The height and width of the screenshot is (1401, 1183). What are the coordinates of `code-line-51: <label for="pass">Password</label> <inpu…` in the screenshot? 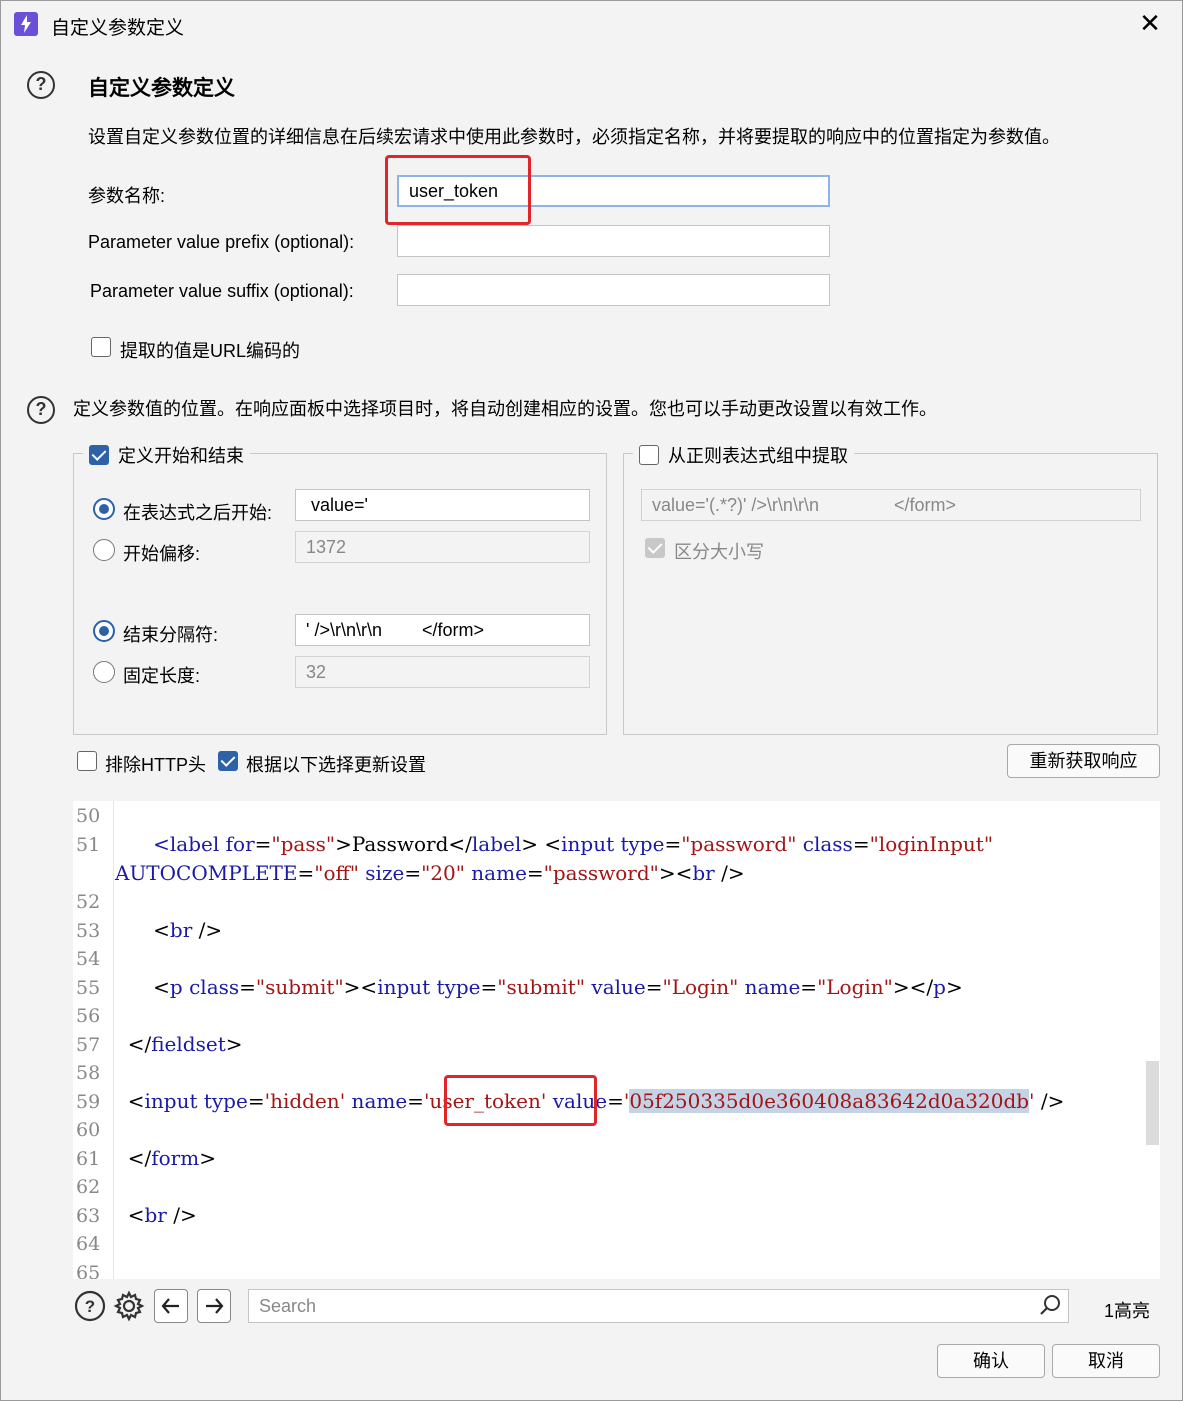 It's located at (573, 844).